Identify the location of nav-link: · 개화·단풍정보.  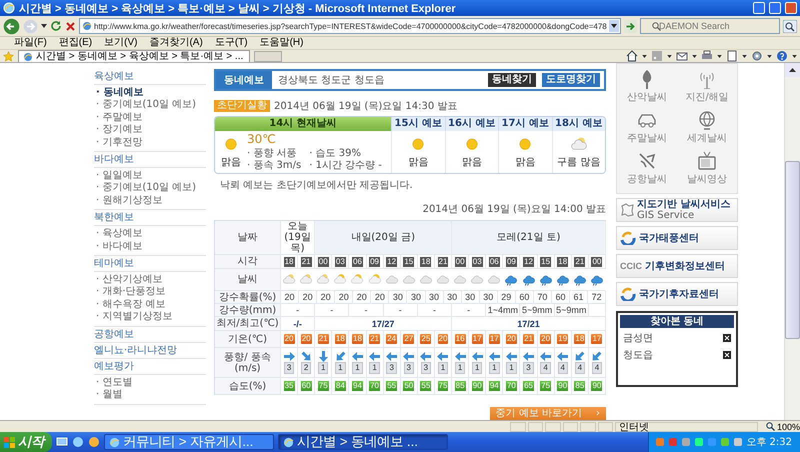
(151, 292).